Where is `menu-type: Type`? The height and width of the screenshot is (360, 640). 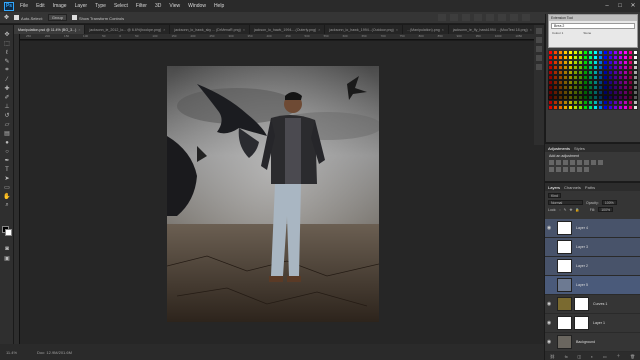
menu-type: Type is located at coordinates (100, 6).